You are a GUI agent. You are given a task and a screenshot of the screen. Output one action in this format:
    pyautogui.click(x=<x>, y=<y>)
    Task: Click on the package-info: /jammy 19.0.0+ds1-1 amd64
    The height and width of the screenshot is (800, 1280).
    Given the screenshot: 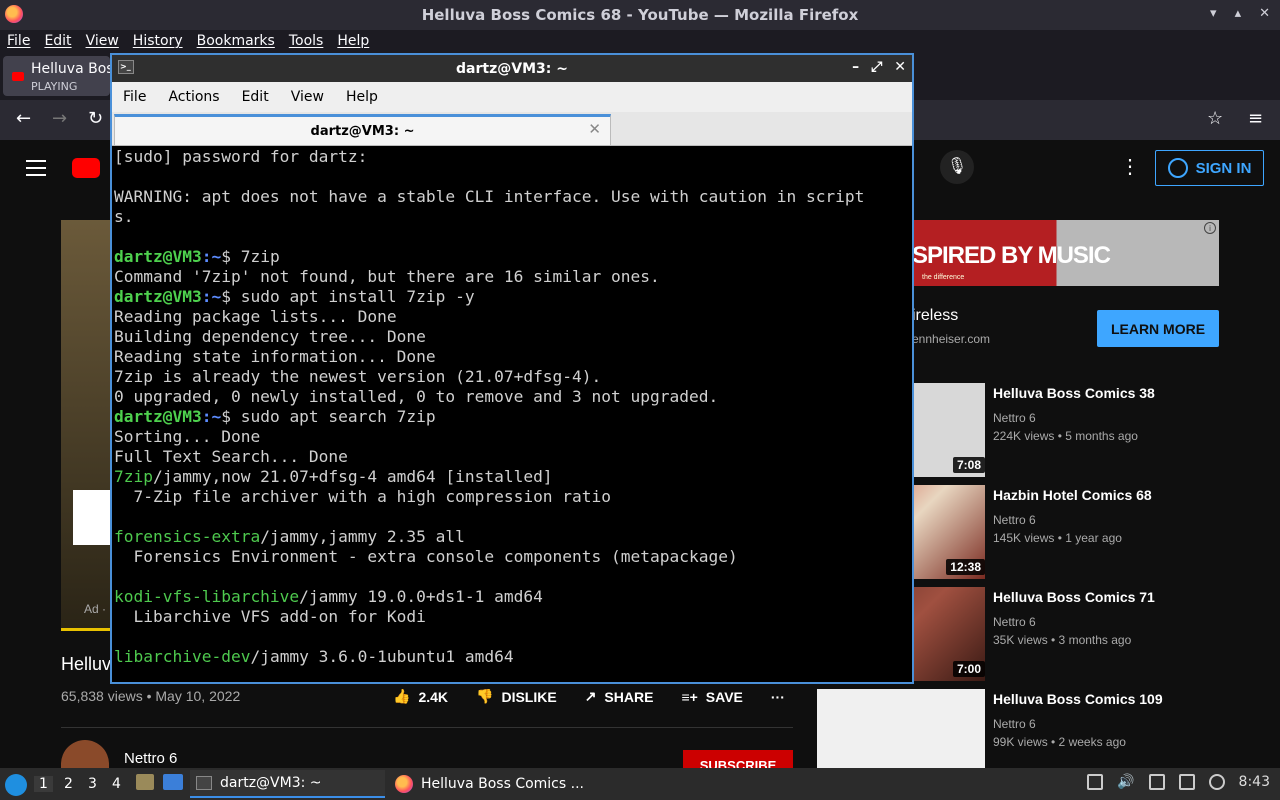 What is the action you would take?
    pyautogui.click(x=421, y=596)
    